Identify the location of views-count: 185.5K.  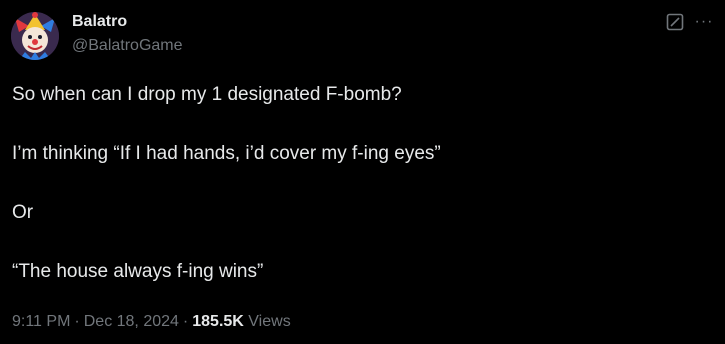
(218, 321).